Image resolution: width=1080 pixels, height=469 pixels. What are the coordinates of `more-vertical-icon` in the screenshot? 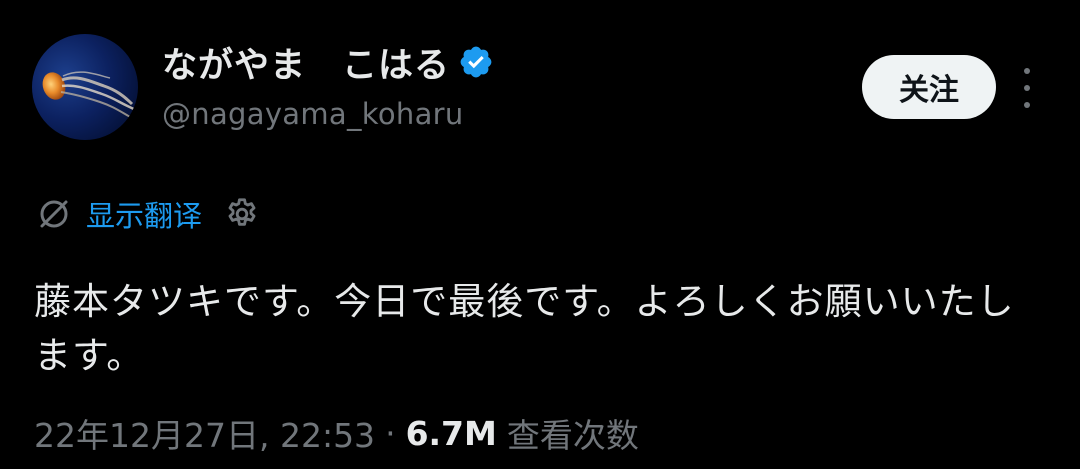 It's located at (1027, 88).